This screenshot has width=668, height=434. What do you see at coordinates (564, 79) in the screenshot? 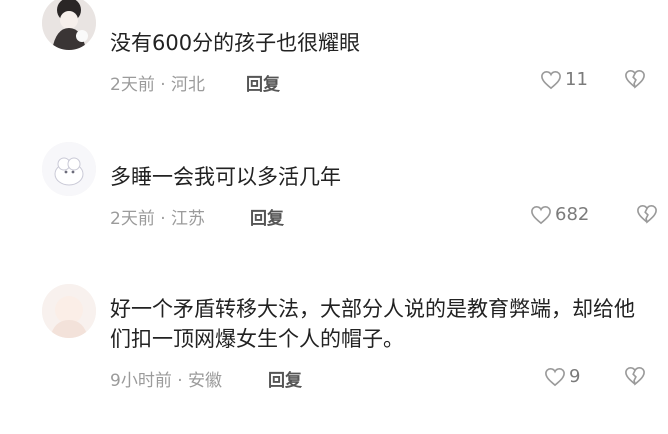
I see `like-button: 11` at bounding box center [564, 79].